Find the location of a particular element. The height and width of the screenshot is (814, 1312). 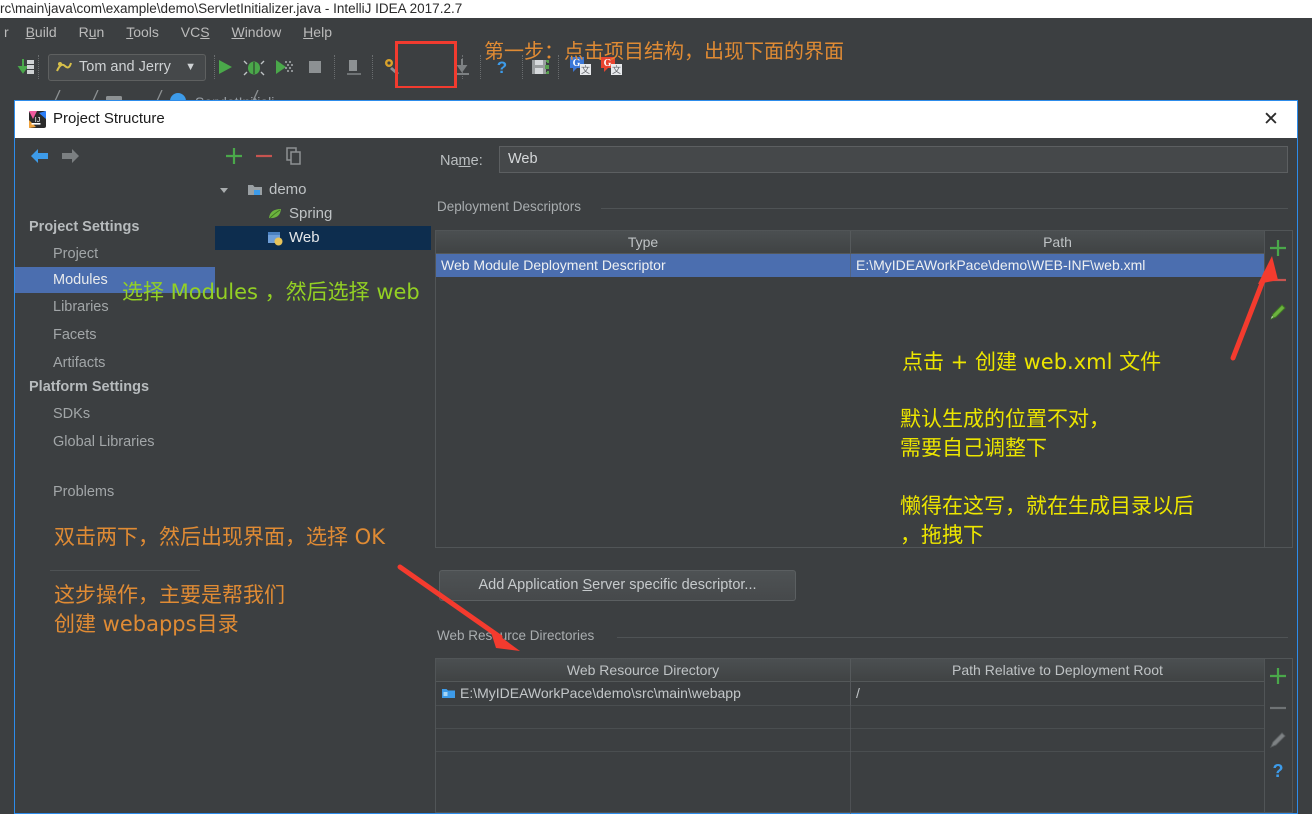

chevron-down-icon is located at coordinates (224, 192).